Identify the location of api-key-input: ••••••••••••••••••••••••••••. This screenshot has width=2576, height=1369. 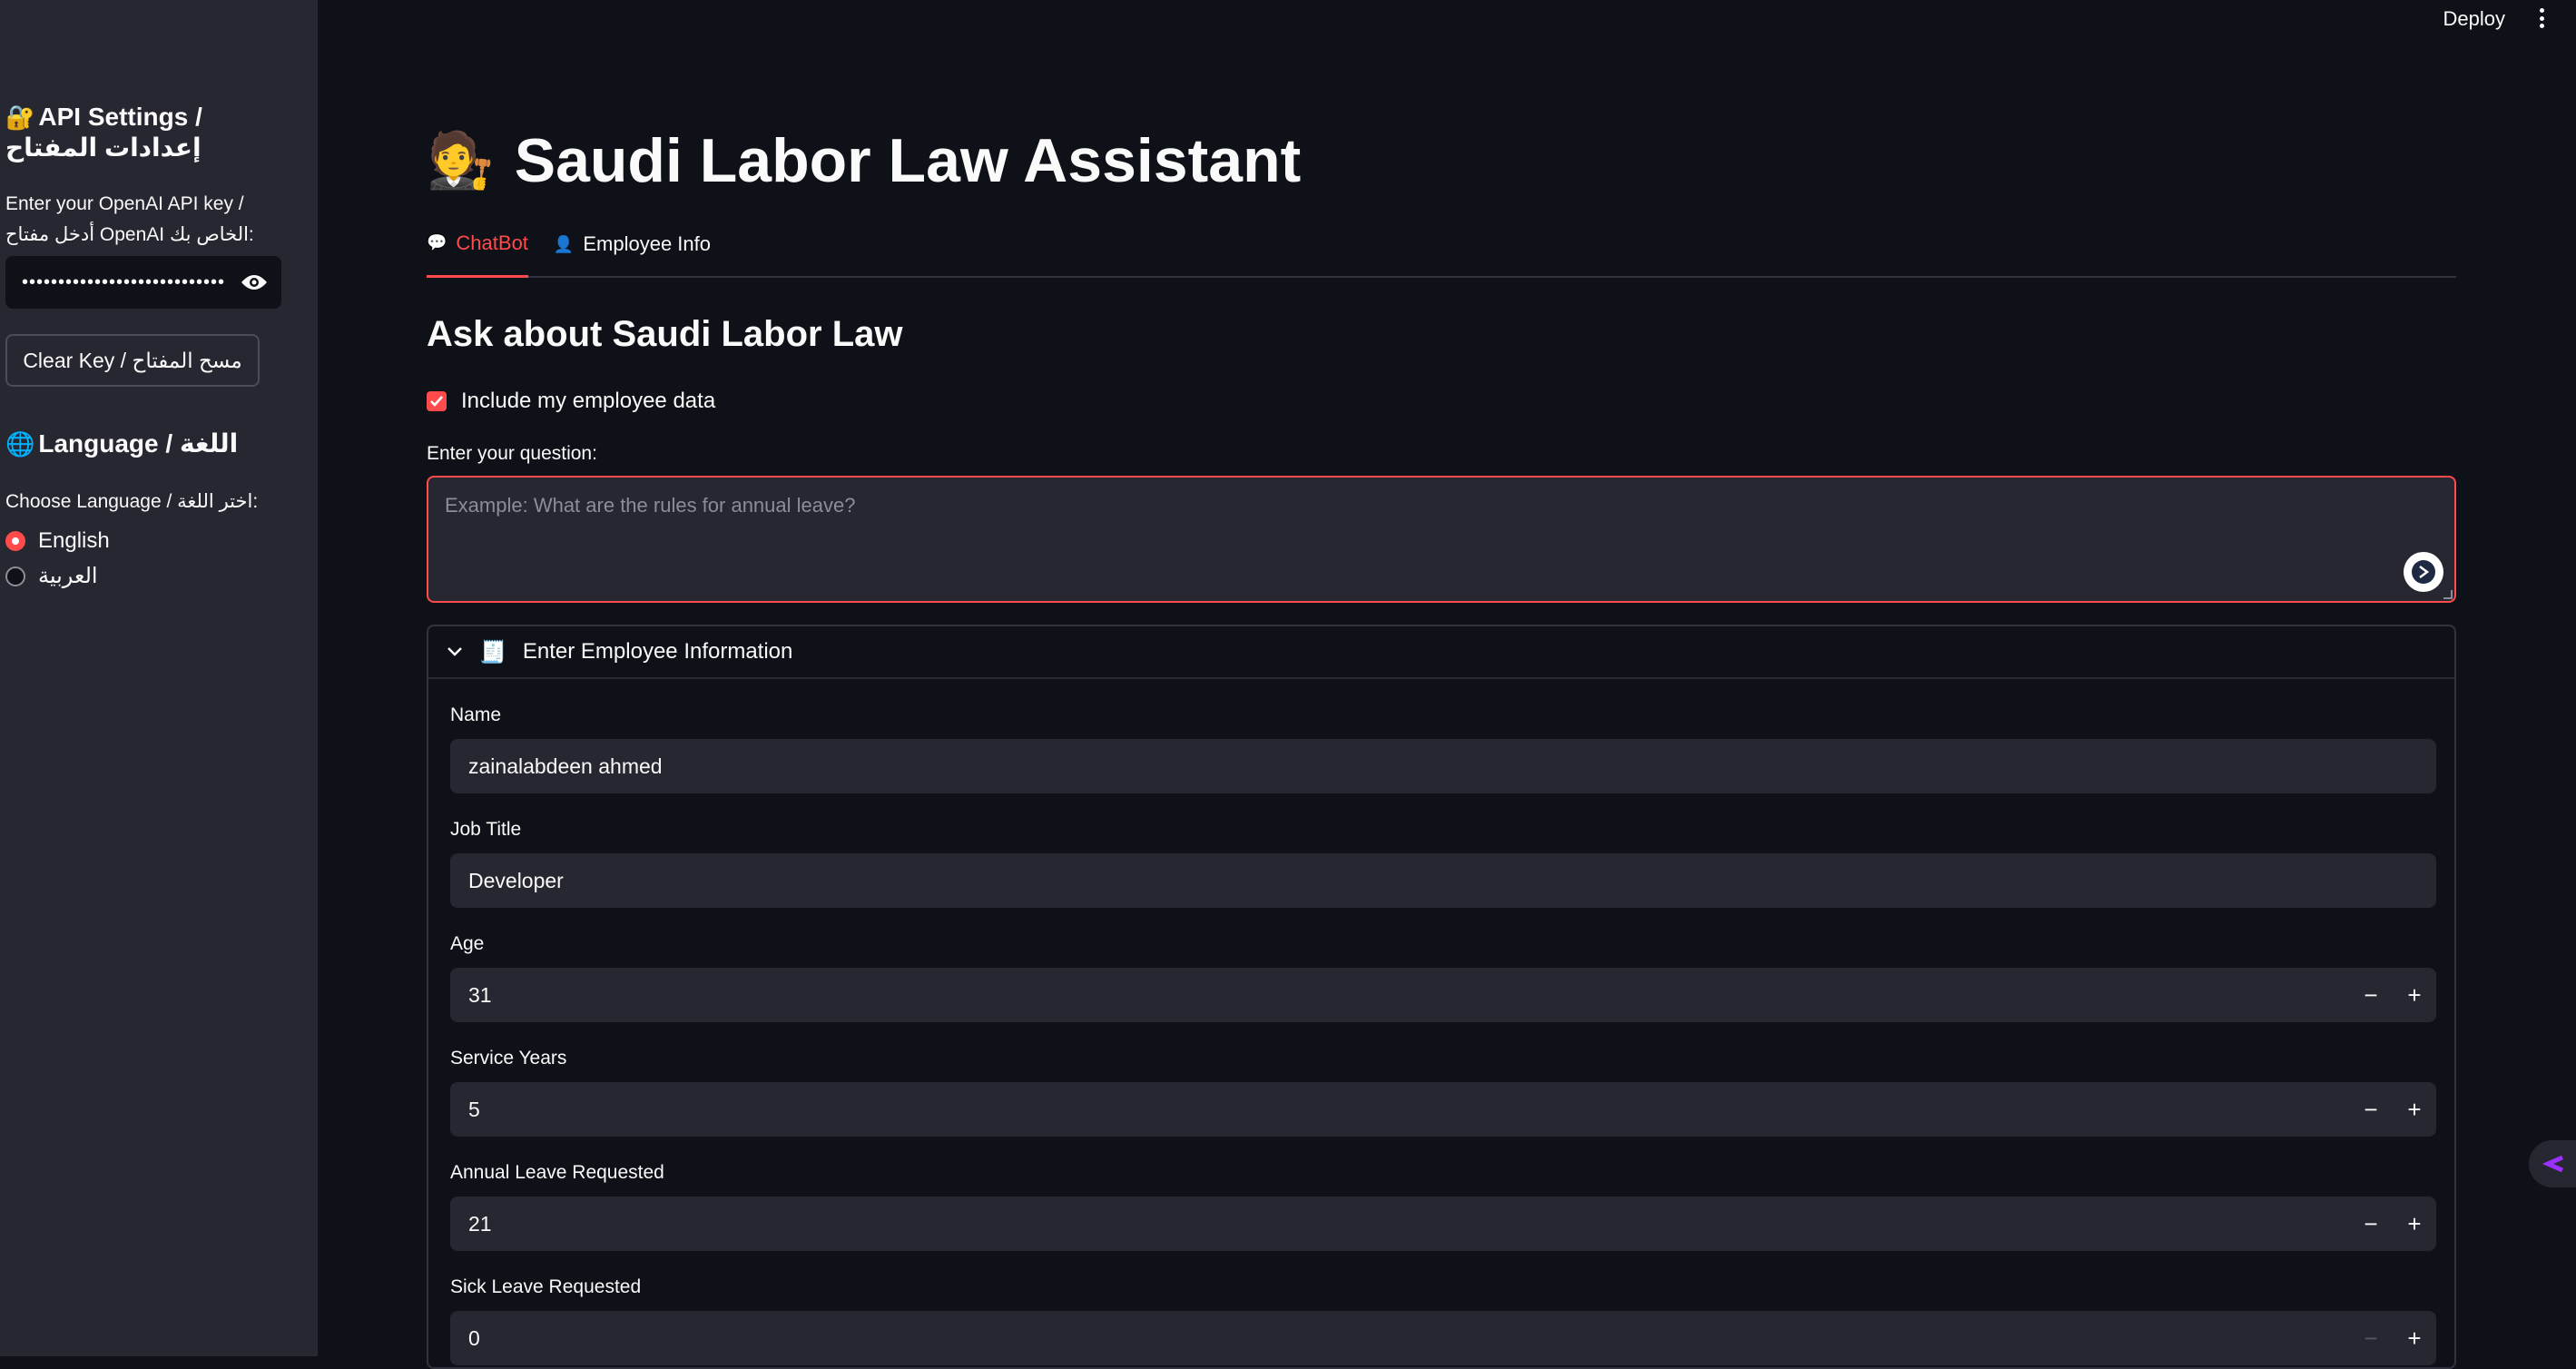
(143, 283).